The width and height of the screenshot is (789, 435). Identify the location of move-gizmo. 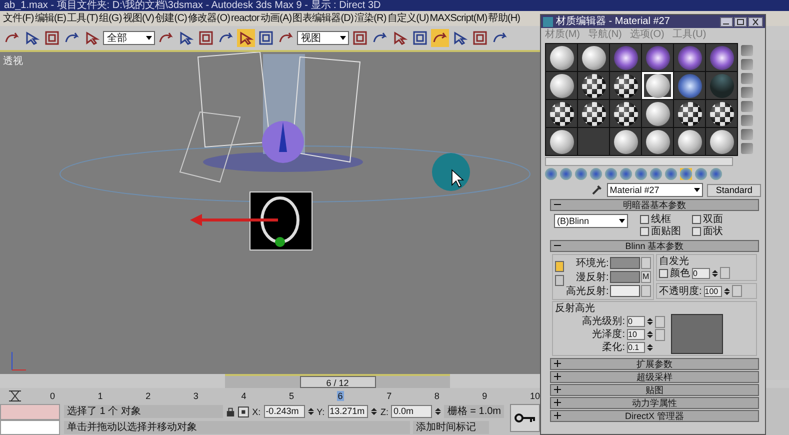
(237, 230).